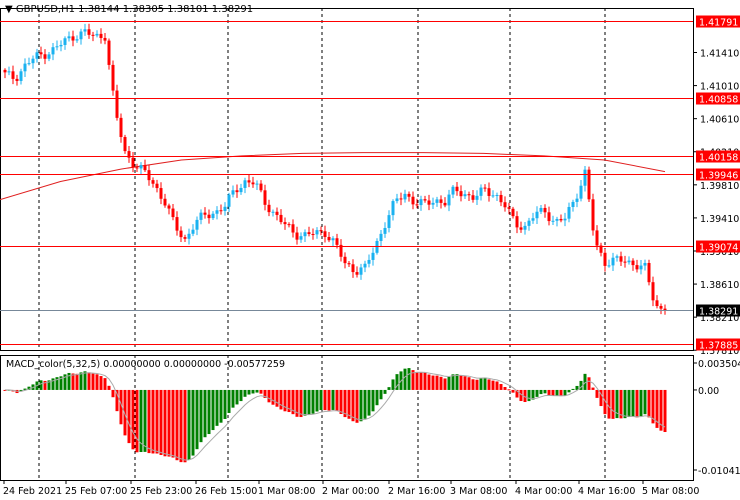 The image size is (740, 500). I want to click on moving-average-line, so click(333, 176).